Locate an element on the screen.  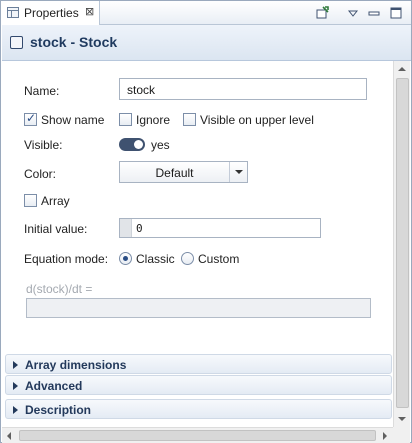
scrollbar-corner is located at coordinates (401, 435).